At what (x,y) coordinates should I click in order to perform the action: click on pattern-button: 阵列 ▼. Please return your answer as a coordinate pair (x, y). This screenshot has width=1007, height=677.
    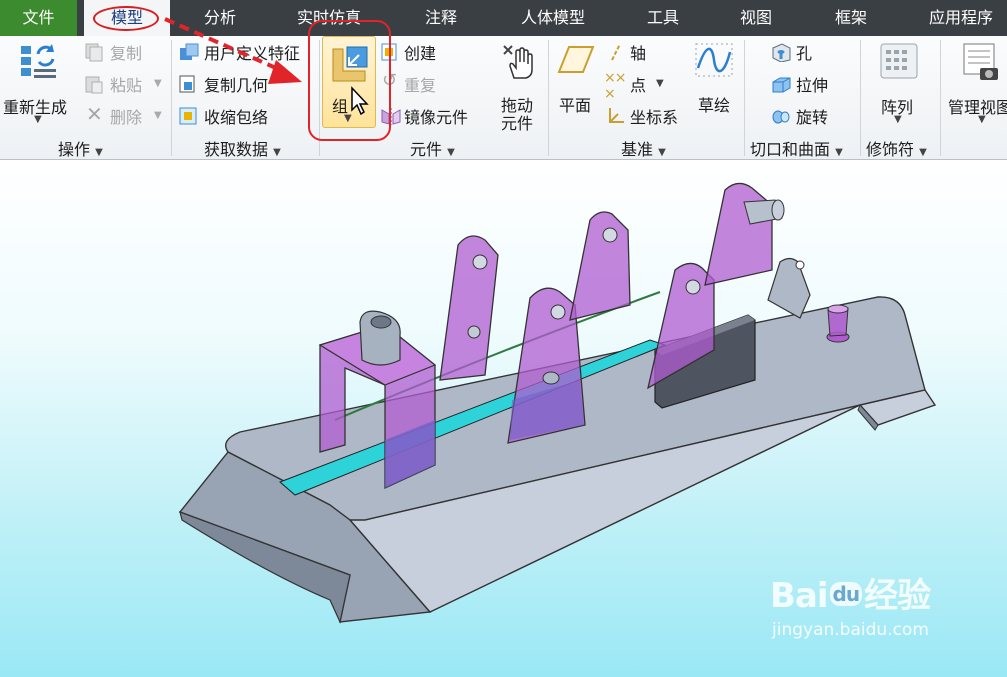
    Looking at the image, I should click on (899, 84).